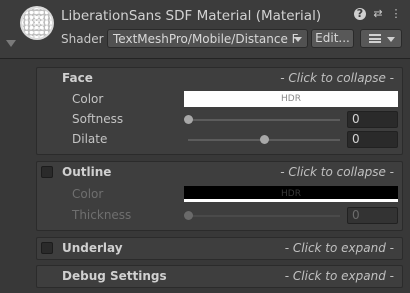  What do you see at coordinates (98, 119) in the screenshot?
I see `softness-label: Softness` at bounding box center [98, 119].